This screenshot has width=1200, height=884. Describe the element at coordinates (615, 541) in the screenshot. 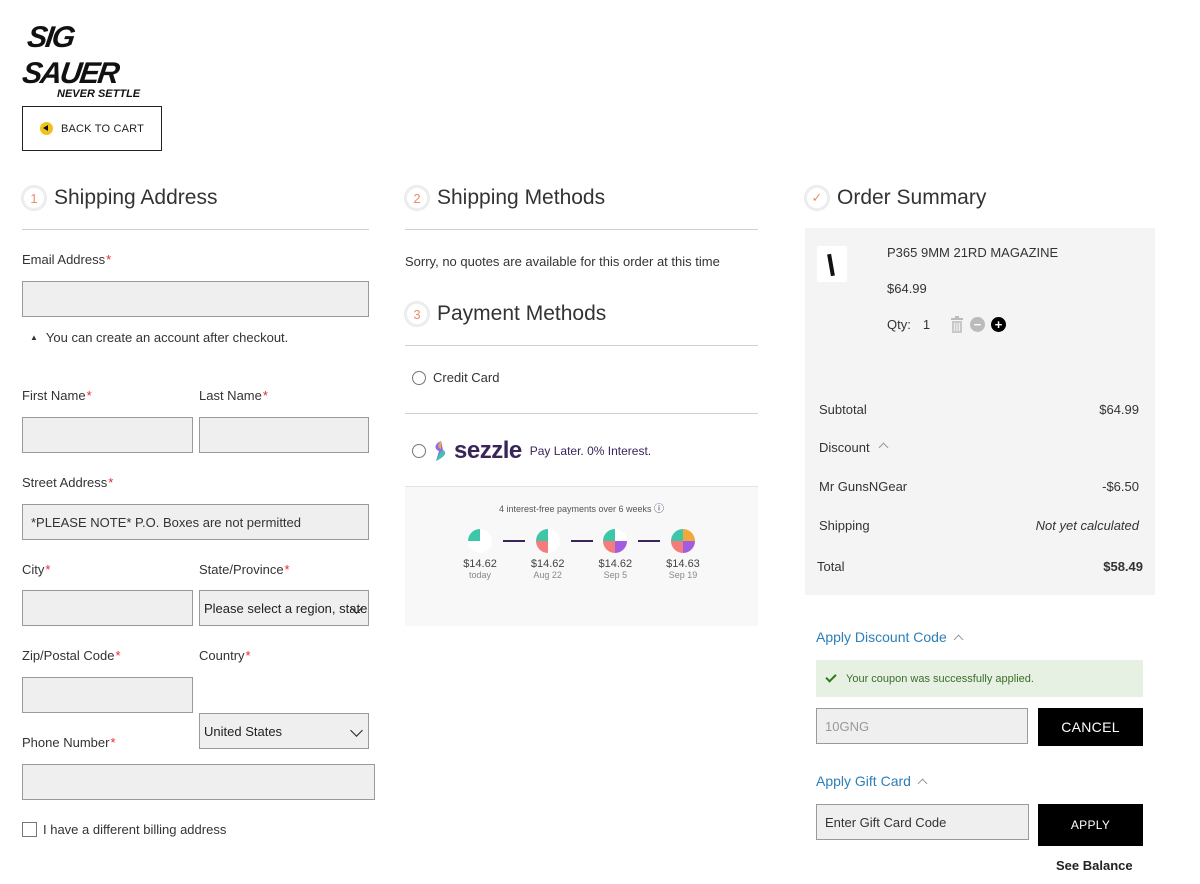

I see `pie-three-quarter-icon` at that location.